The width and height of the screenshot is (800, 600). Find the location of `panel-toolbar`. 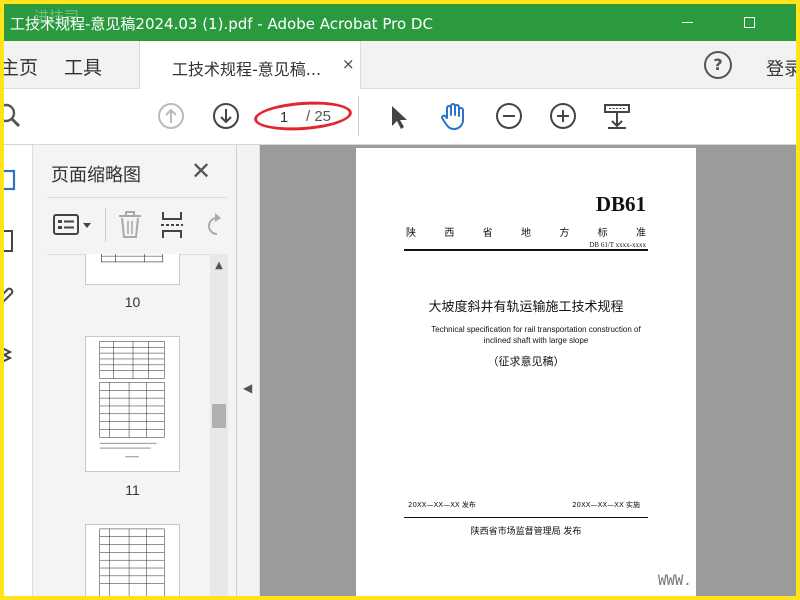

panel-toolbar is located at coordinates (137, 226).